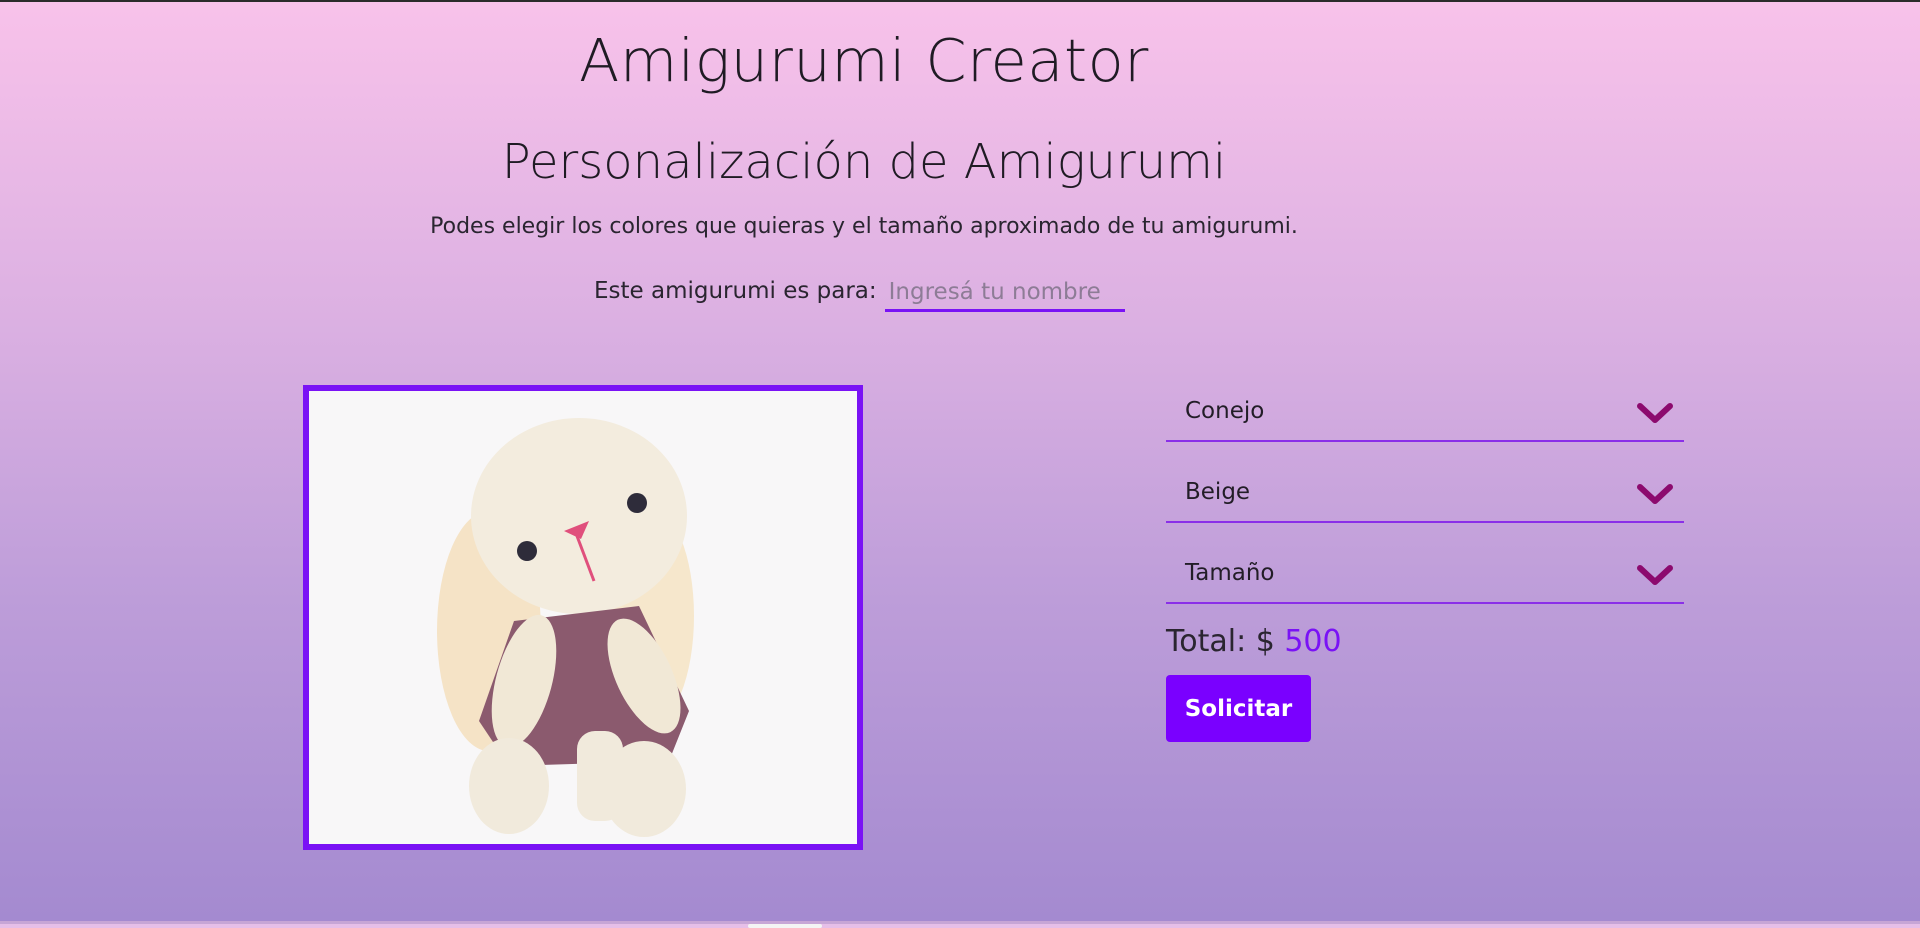  I want to click on model-select-value: Conejo, so click(1225, 411).